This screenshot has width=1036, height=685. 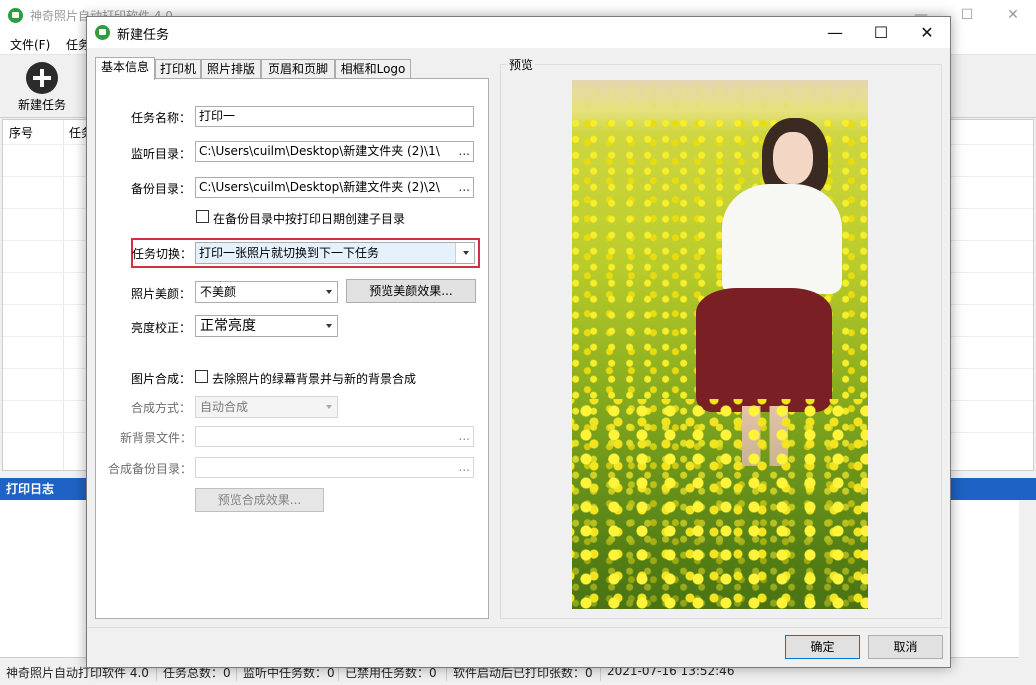 What do you see at coordinates (150, 469) in the screenshot?
I see `compose-backup-label: 合成备份目录：` at bounding box center [150, 469].